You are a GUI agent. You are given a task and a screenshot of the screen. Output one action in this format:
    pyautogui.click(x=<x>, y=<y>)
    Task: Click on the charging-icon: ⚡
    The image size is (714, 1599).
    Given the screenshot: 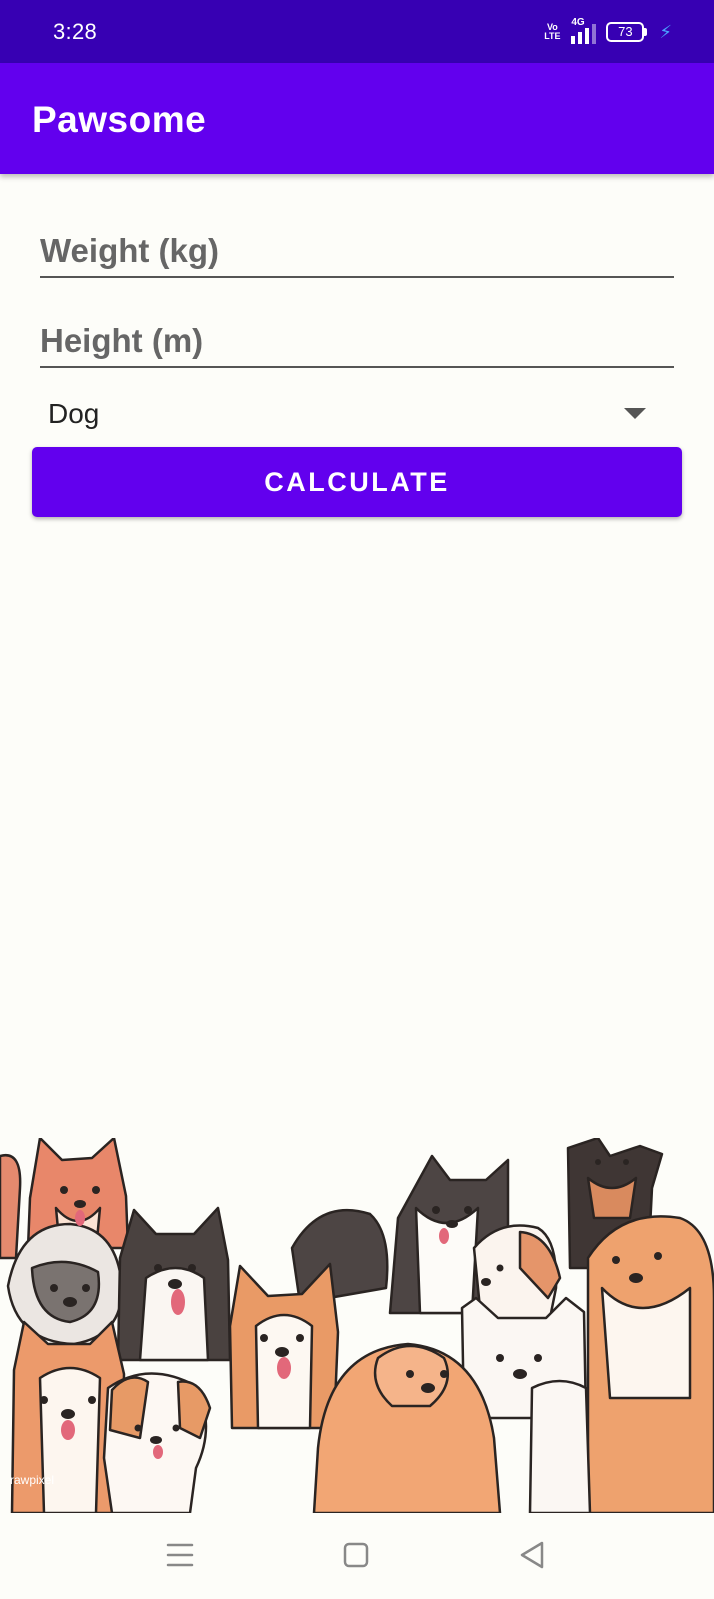 What is the action you would take?
    pyautogui.click(x=665, y=31)
    